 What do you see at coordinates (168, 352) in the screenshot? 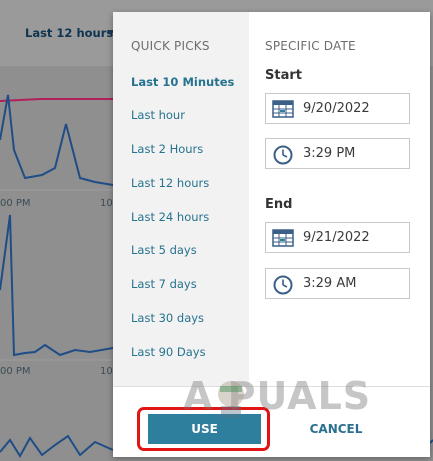
I see `quick-pick-last-90-days: Last 90 Days` at bounding box center [168, 352].